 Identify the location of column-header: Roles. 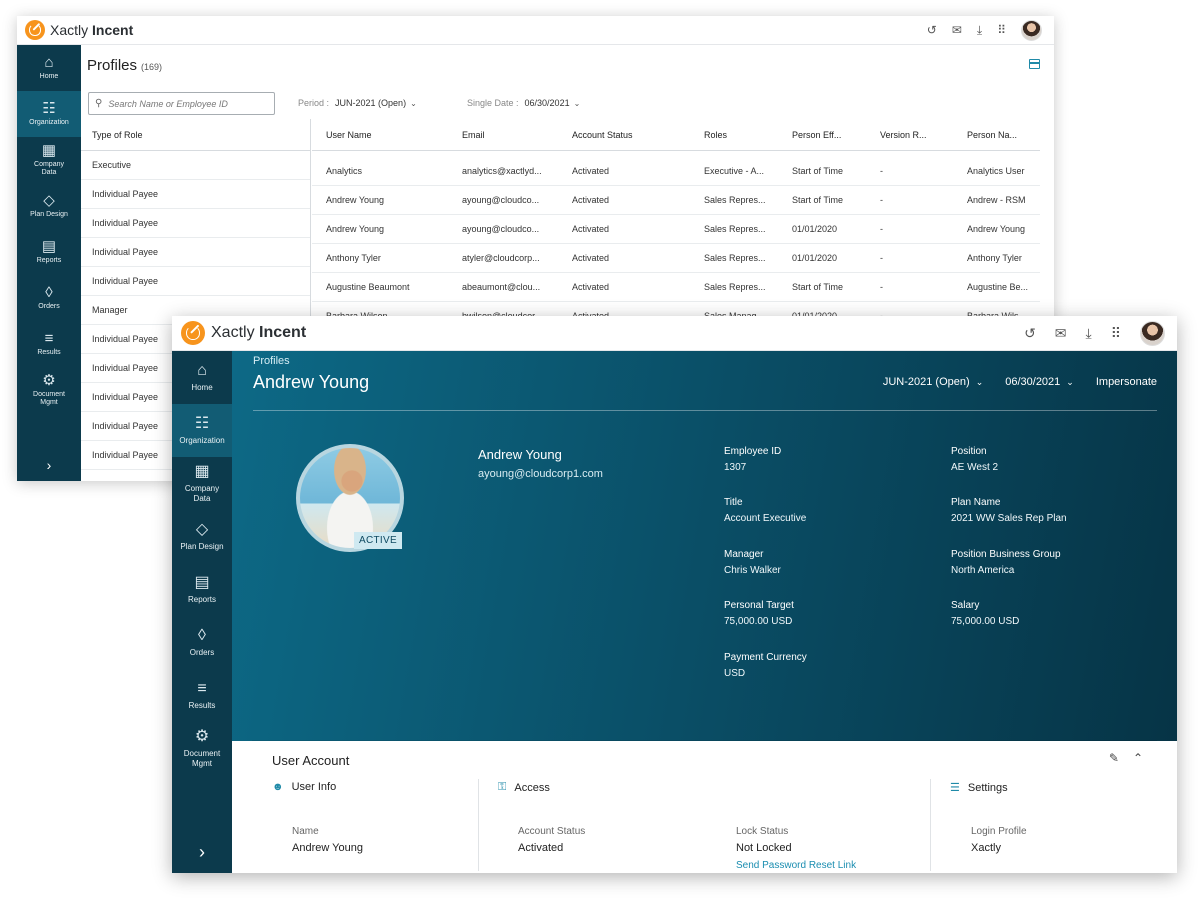
(734, 135).